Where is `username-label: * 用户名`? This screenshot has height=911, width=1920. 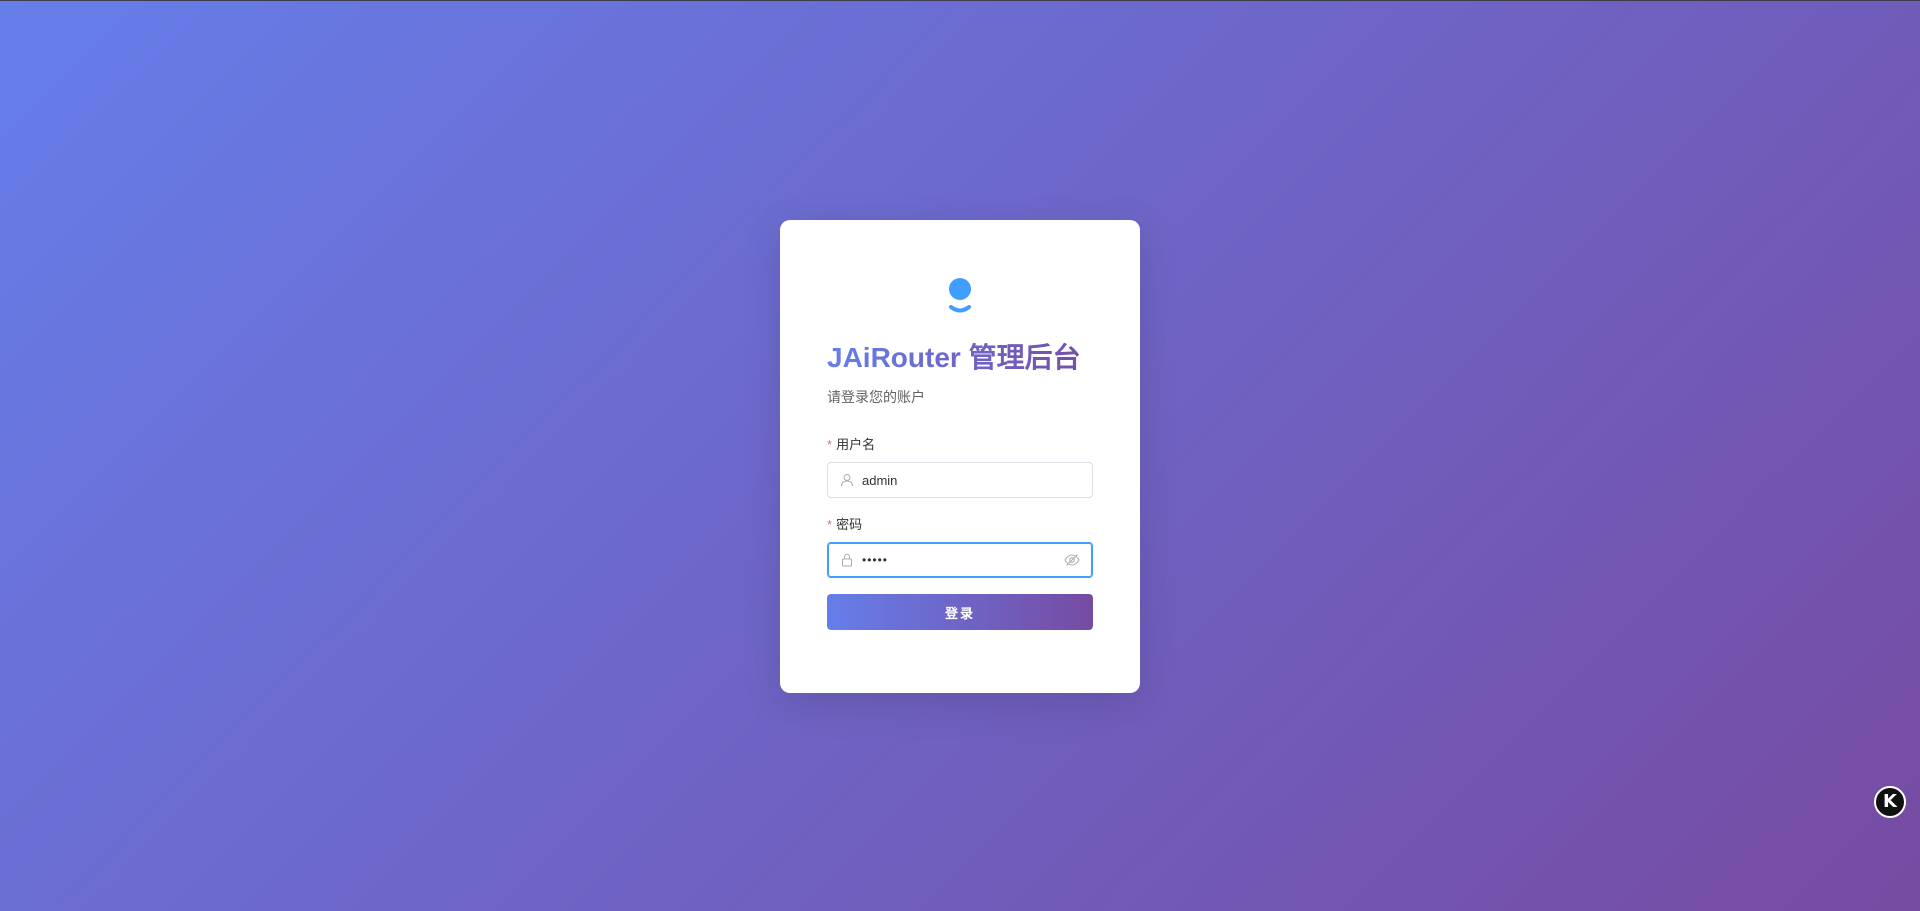 username-label: * 用户名 is located at coordinates (851, 445).